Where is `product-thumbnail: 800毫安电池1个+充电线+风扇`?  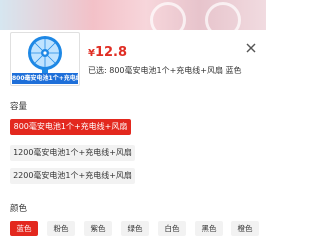 product-thumbnail: 800毫安电池1个+充电线+风扇 is located at coordinates (45, 59).